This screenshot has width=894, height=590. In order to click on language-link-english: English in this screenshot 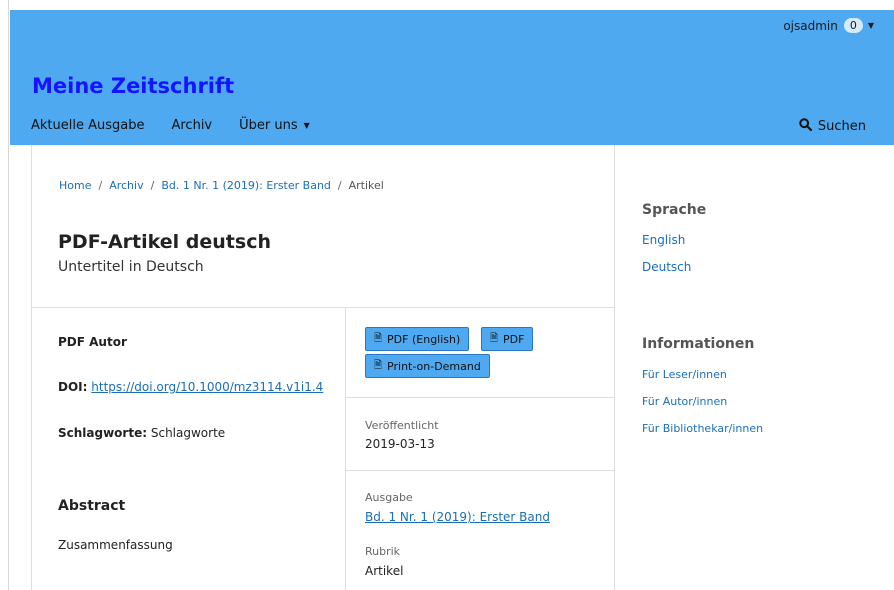, I will do `click(663, 240)`.